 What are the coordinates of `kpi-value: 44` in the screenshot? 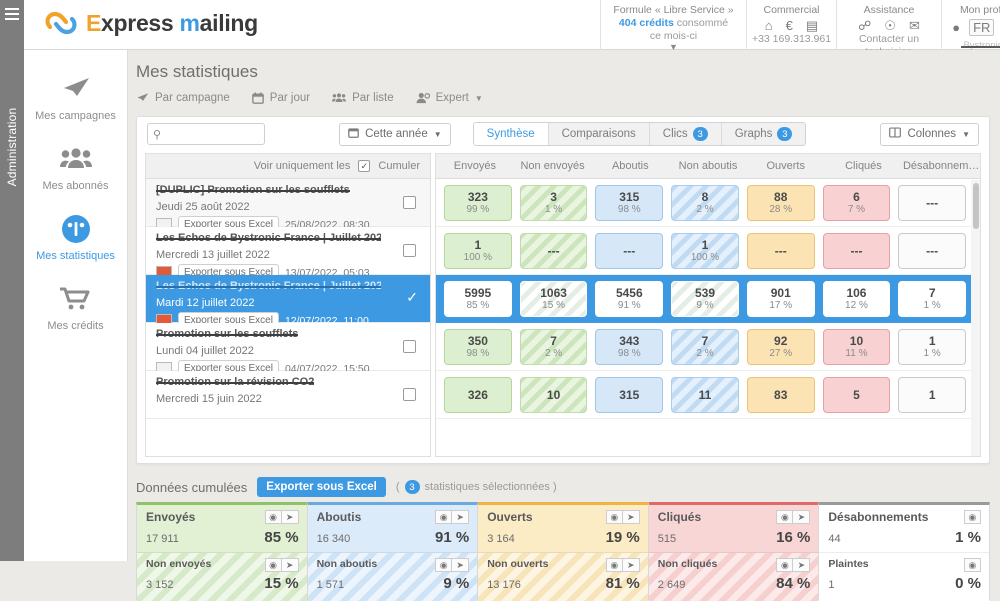 It's located at (834, 539).